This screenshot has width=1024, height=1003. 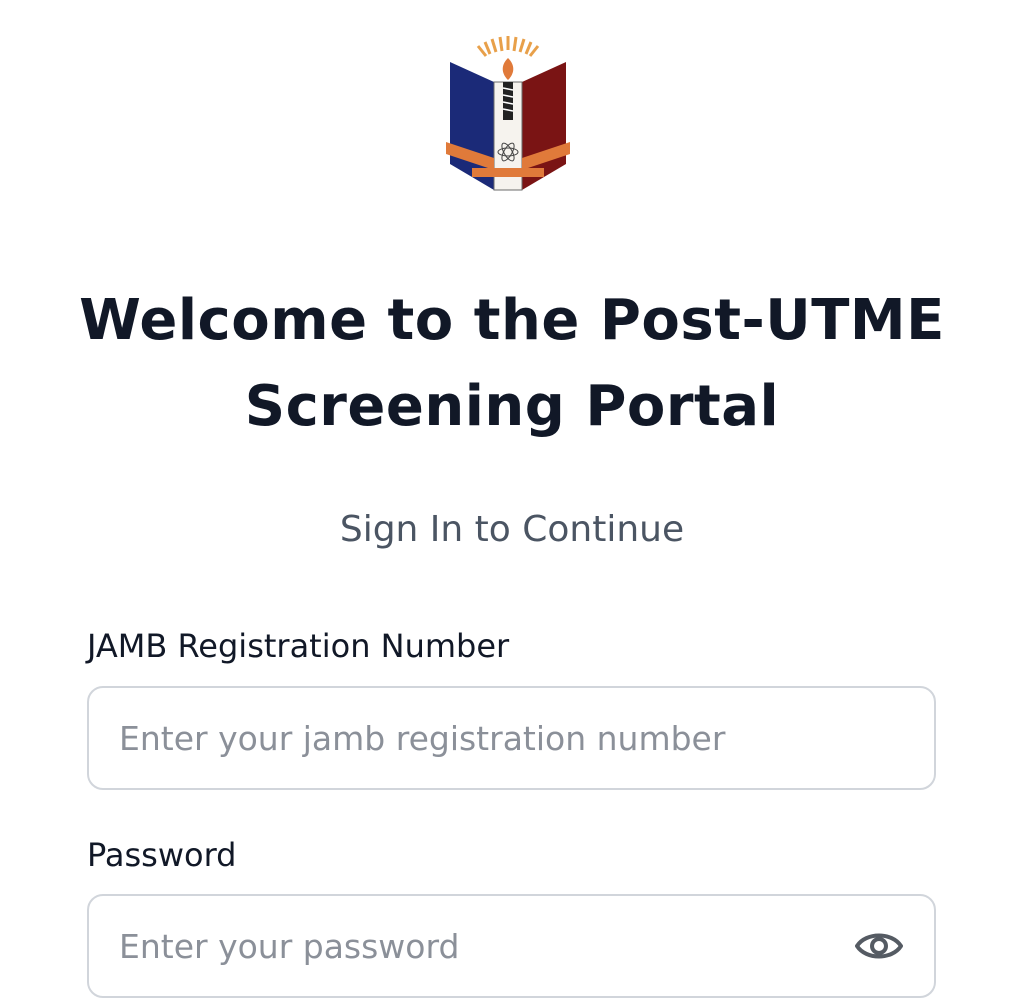 I want to click on jamb-registration-field, so click(x=511, y=738).